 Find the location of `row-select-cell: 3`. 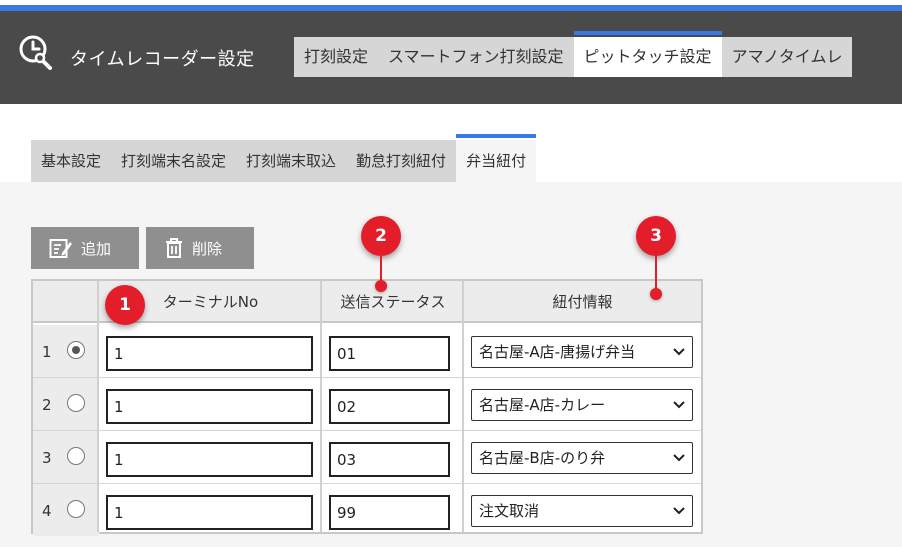

row-select-cell: 3 is located at coordinates (66, 457).